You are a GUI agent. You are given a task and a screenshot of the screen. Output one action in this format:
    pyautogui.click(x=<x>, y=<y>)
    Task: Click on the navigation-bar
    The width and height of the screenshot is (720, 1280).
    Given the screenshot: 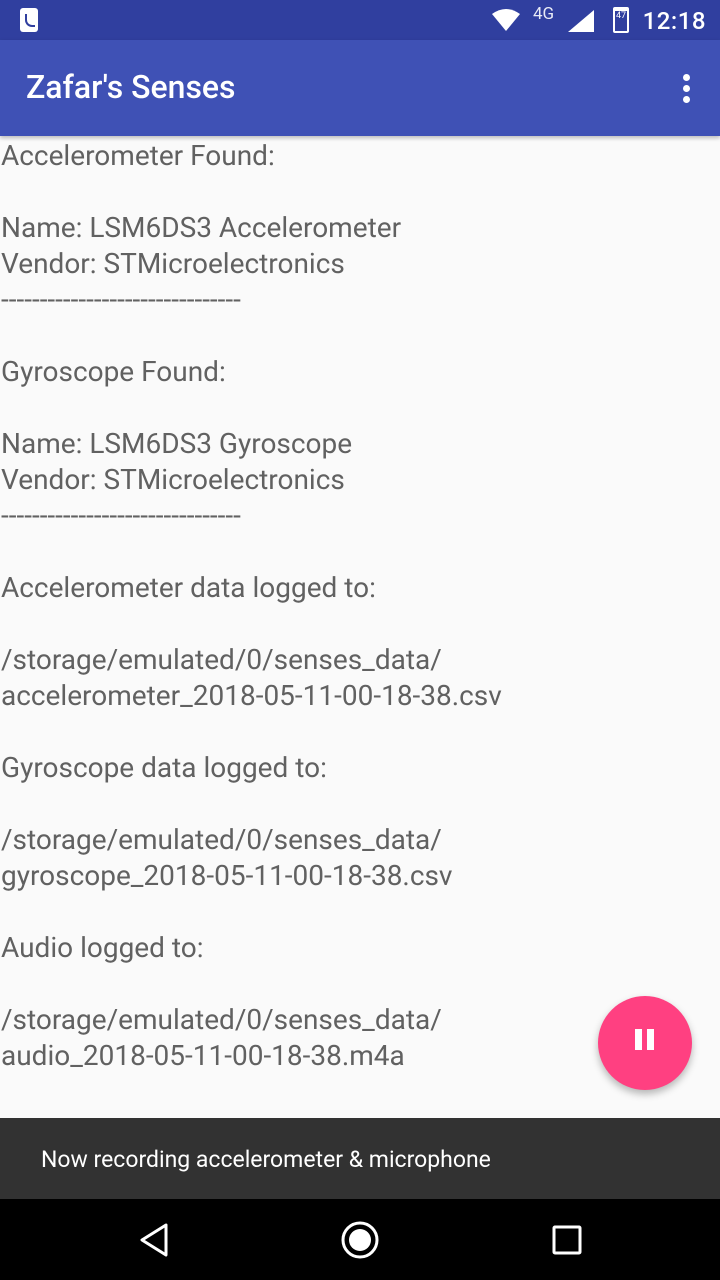 What is the action you would take?
    pyautogui.click(x=360, y=1239)
    